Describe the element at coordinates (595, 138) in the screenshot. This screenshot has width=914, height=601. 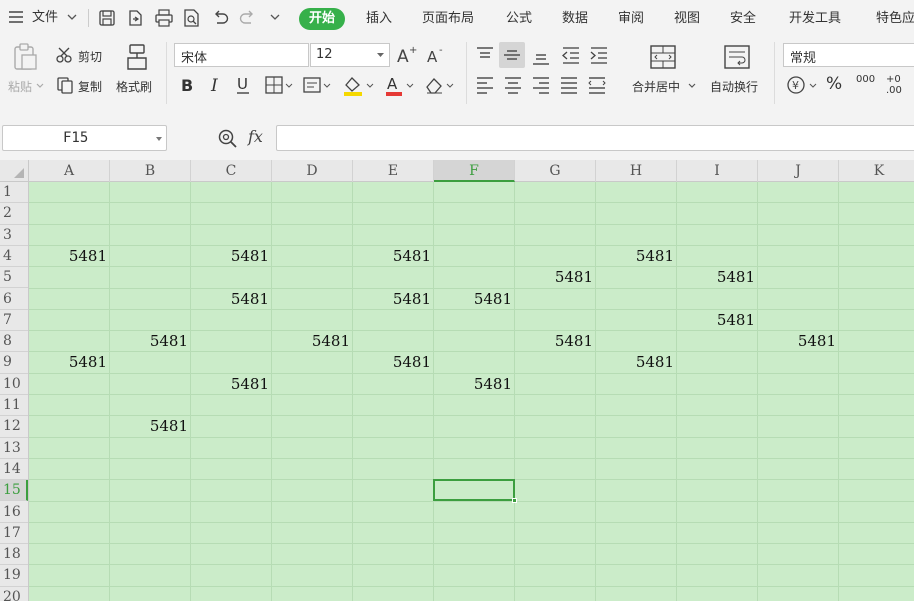
I see `formula-input` at that location.